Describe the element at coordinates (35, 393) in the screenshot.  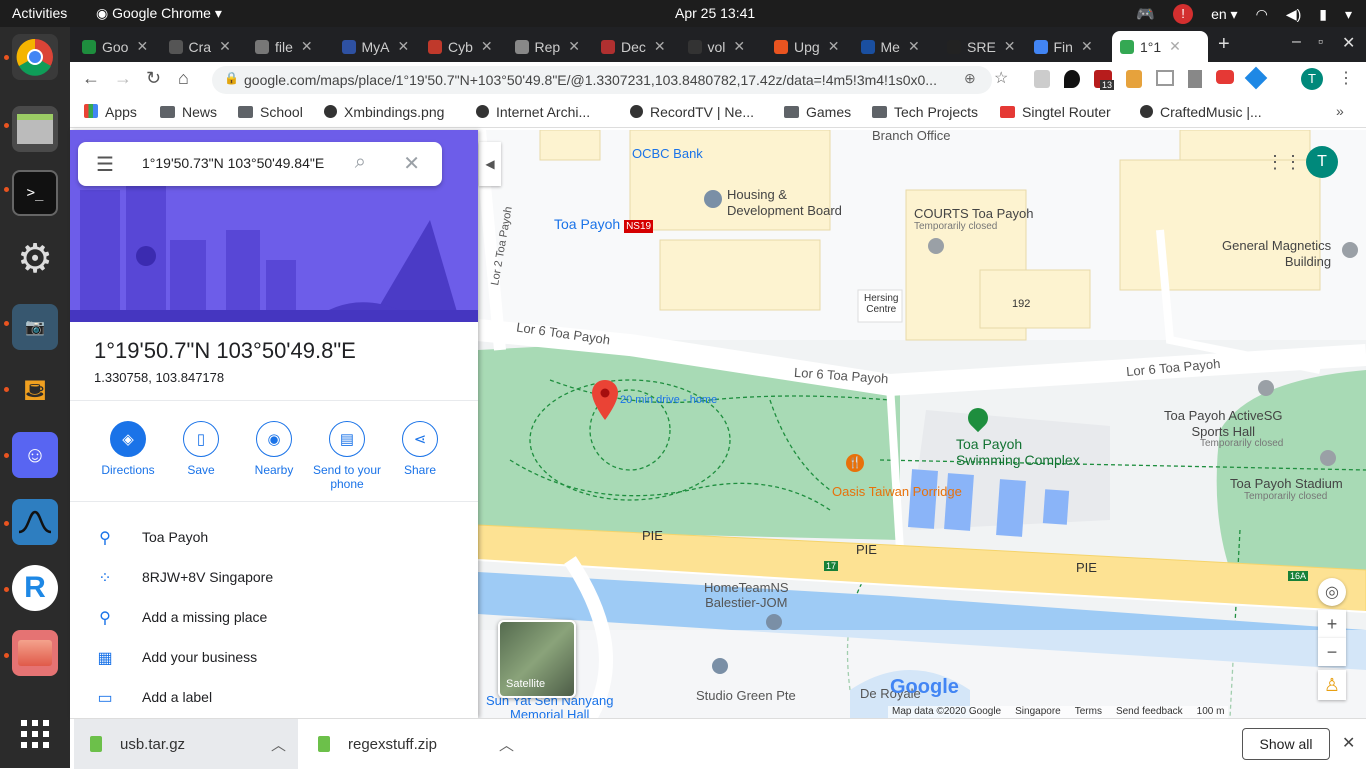
I see `teapot-dock-icon: ⛾` at that location.